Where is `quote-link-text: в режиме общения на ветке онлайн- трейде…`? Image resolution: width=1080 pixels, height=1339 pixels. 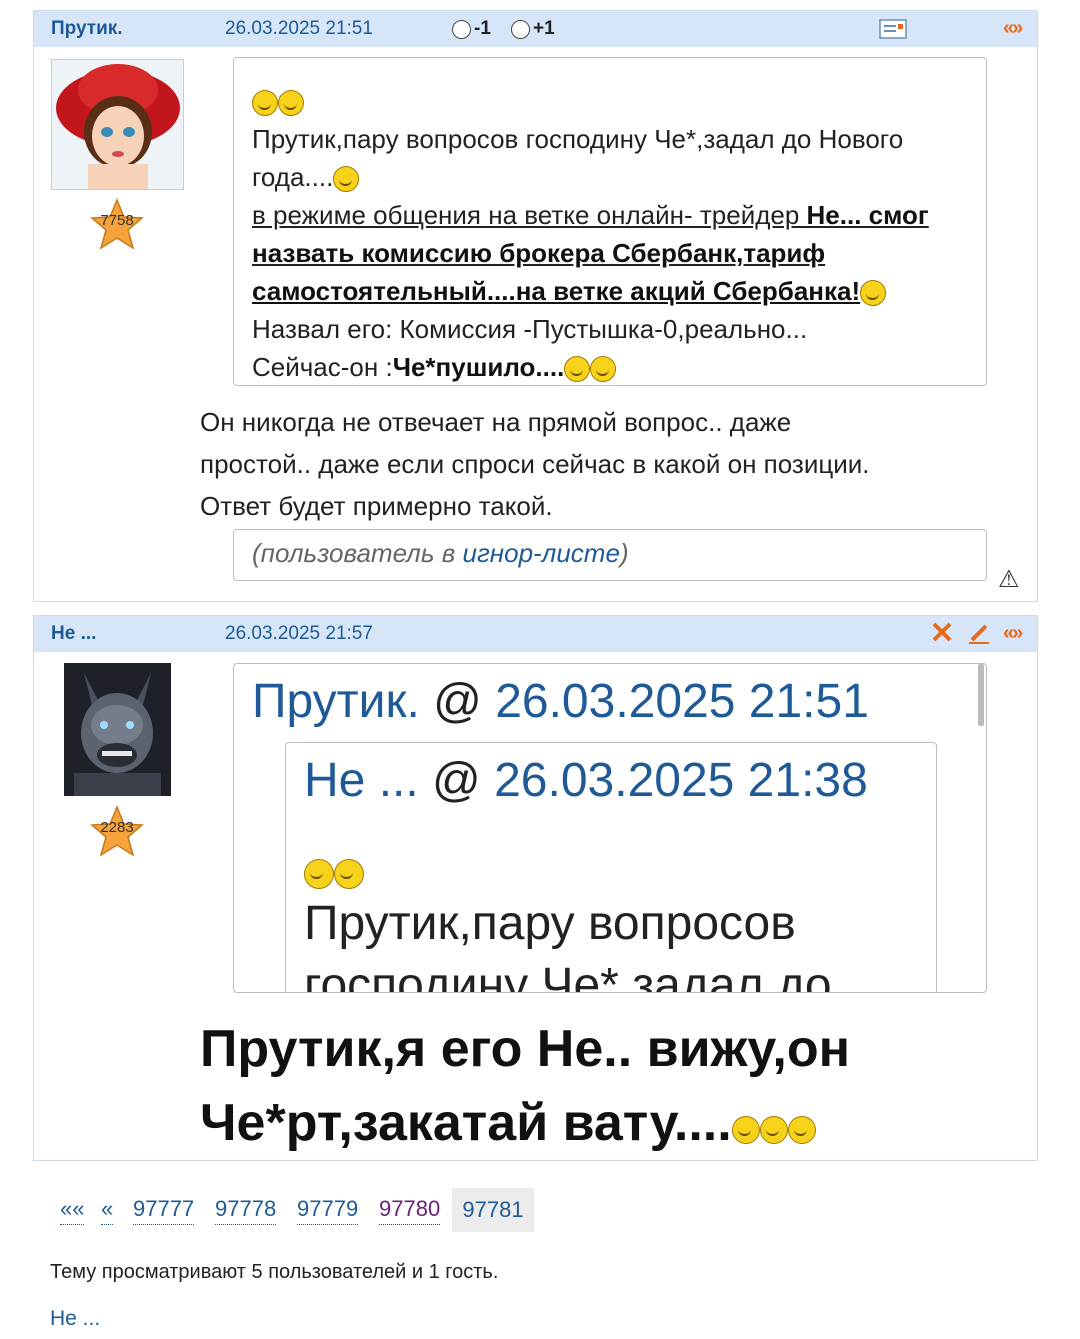 quote-link-text: в режиме общения на ветке онлайн- трейде… is located at coordinates (529, 215).